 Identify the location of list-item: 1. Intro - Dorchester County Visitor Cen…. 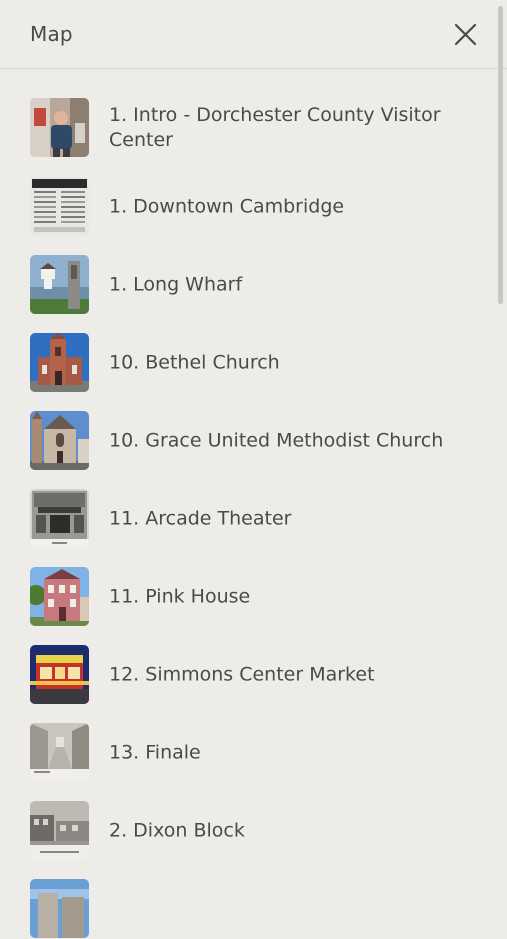
(260, 128).